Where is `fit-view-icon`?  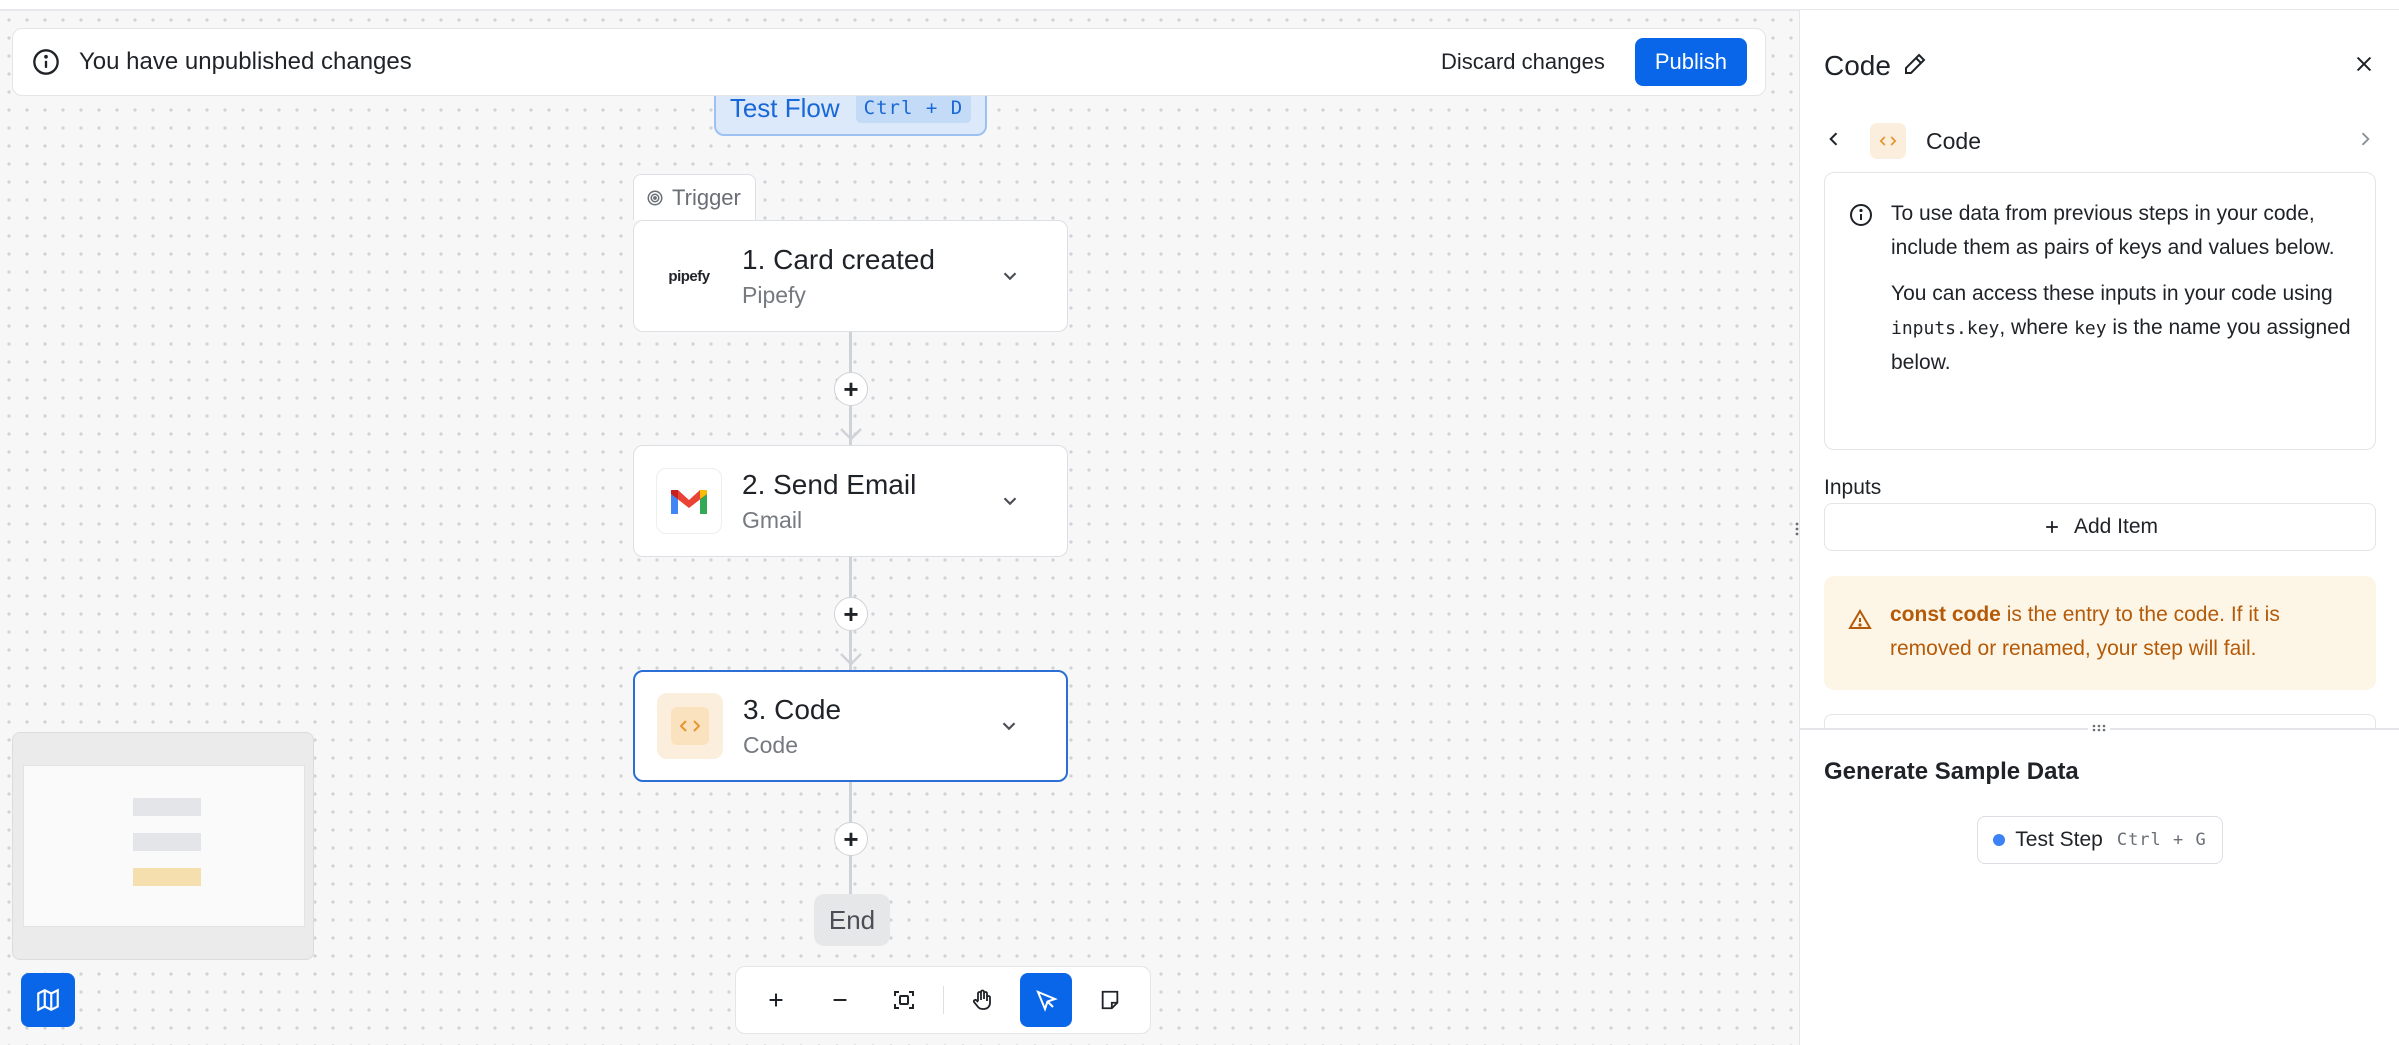
fit-view-icon is located at coordinates (904, 1000).